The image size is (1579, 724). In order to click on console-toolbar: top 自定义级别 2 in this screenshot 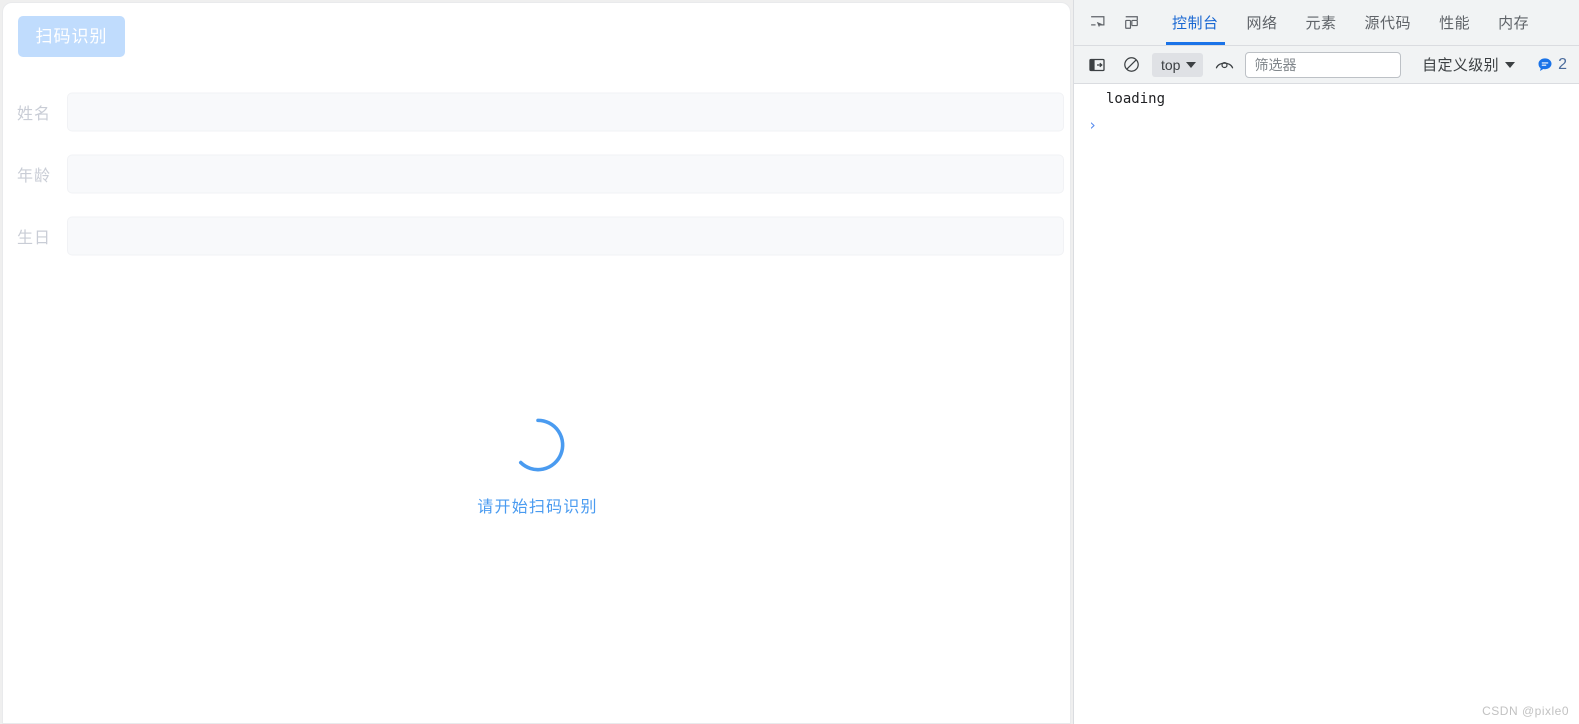, I will do `click(1326, 65)`.